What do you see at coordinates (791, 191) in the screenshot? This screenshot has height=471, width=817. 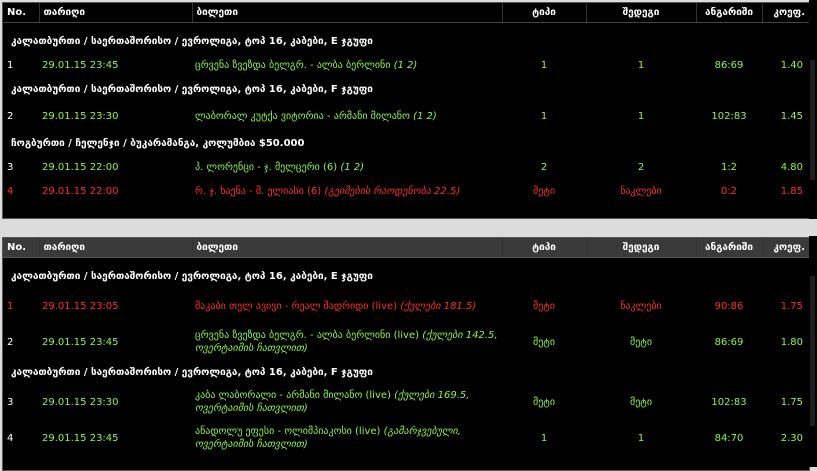 I see `row-coef: 1.85` at bounding box center [791, 191].